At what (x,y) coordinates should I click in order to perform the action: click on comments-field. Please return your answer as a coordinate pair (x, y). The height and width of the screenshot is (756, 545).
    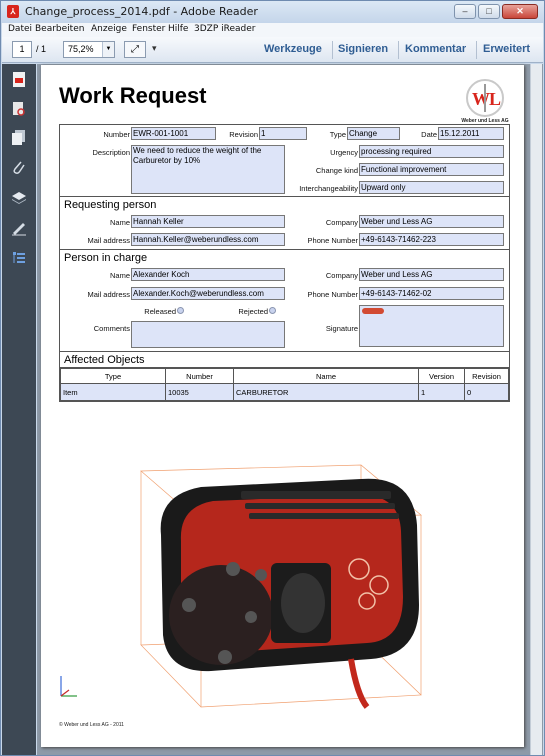
    Looking at the image, I should click on (208, 334).